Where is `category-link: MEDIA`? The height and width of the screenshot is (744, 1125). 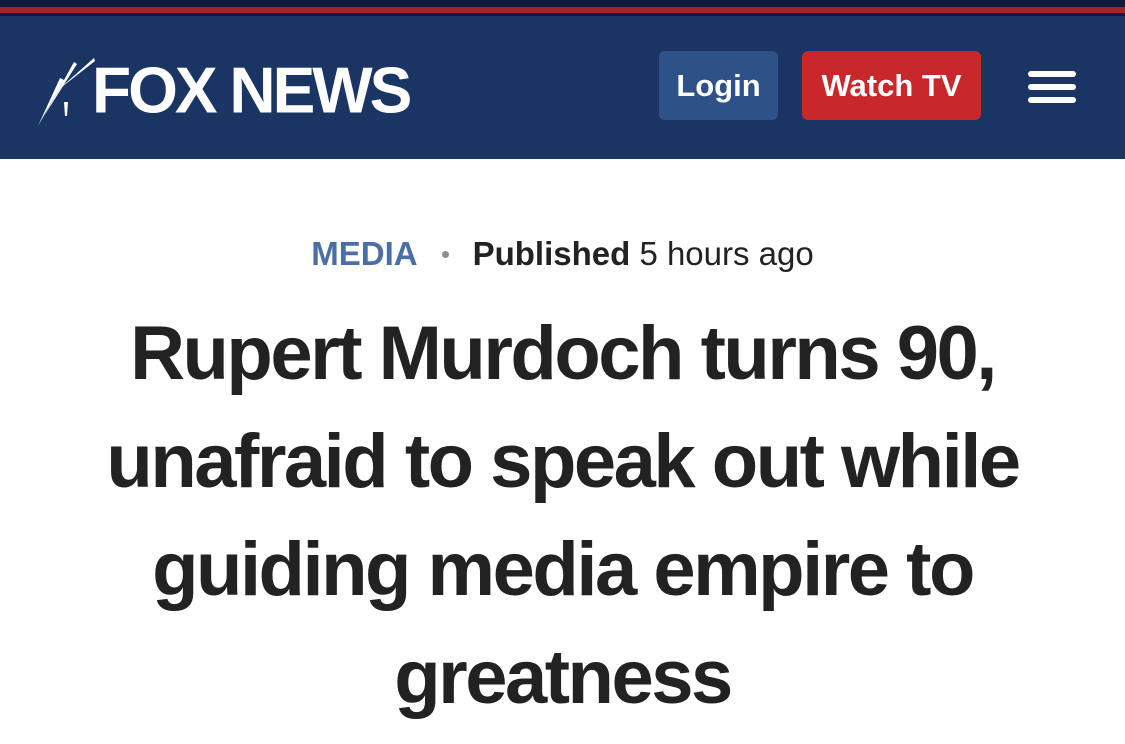
category-link: MEDIA is located at coordinates (364, 253).